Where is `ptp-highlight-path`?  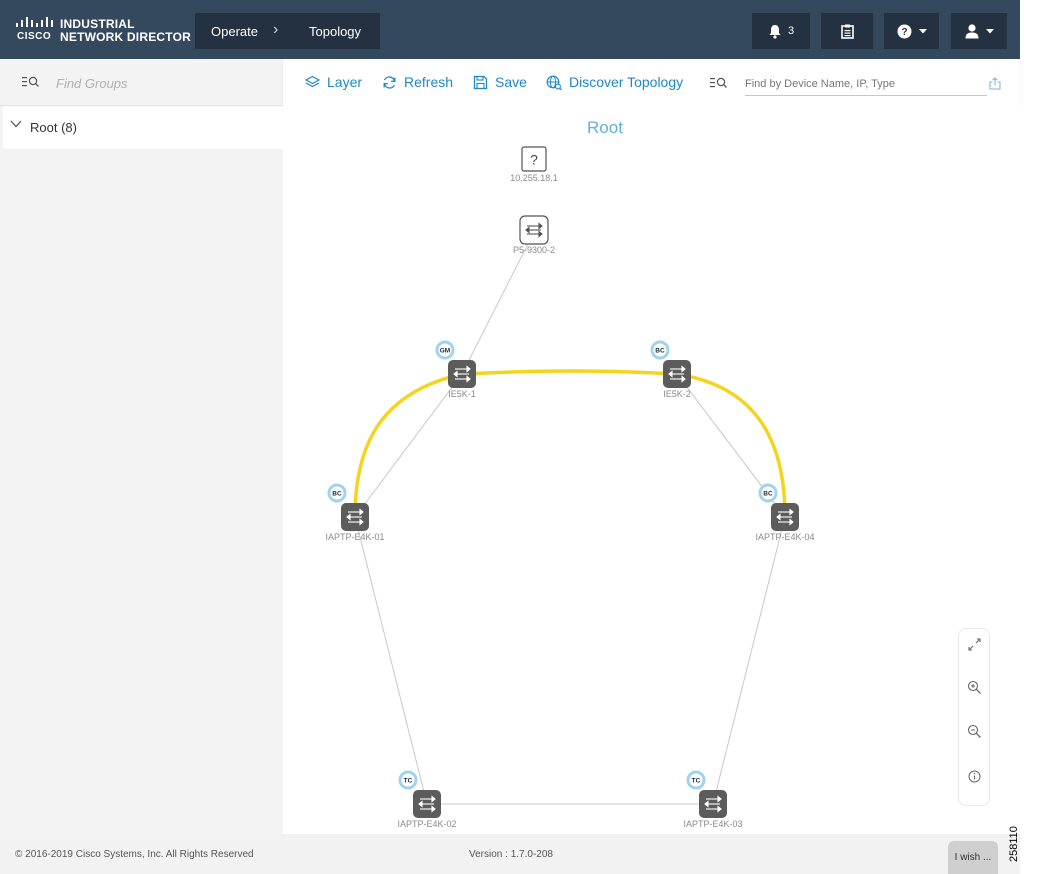
ptp-highlight-path is located at coordinates (570, 443).